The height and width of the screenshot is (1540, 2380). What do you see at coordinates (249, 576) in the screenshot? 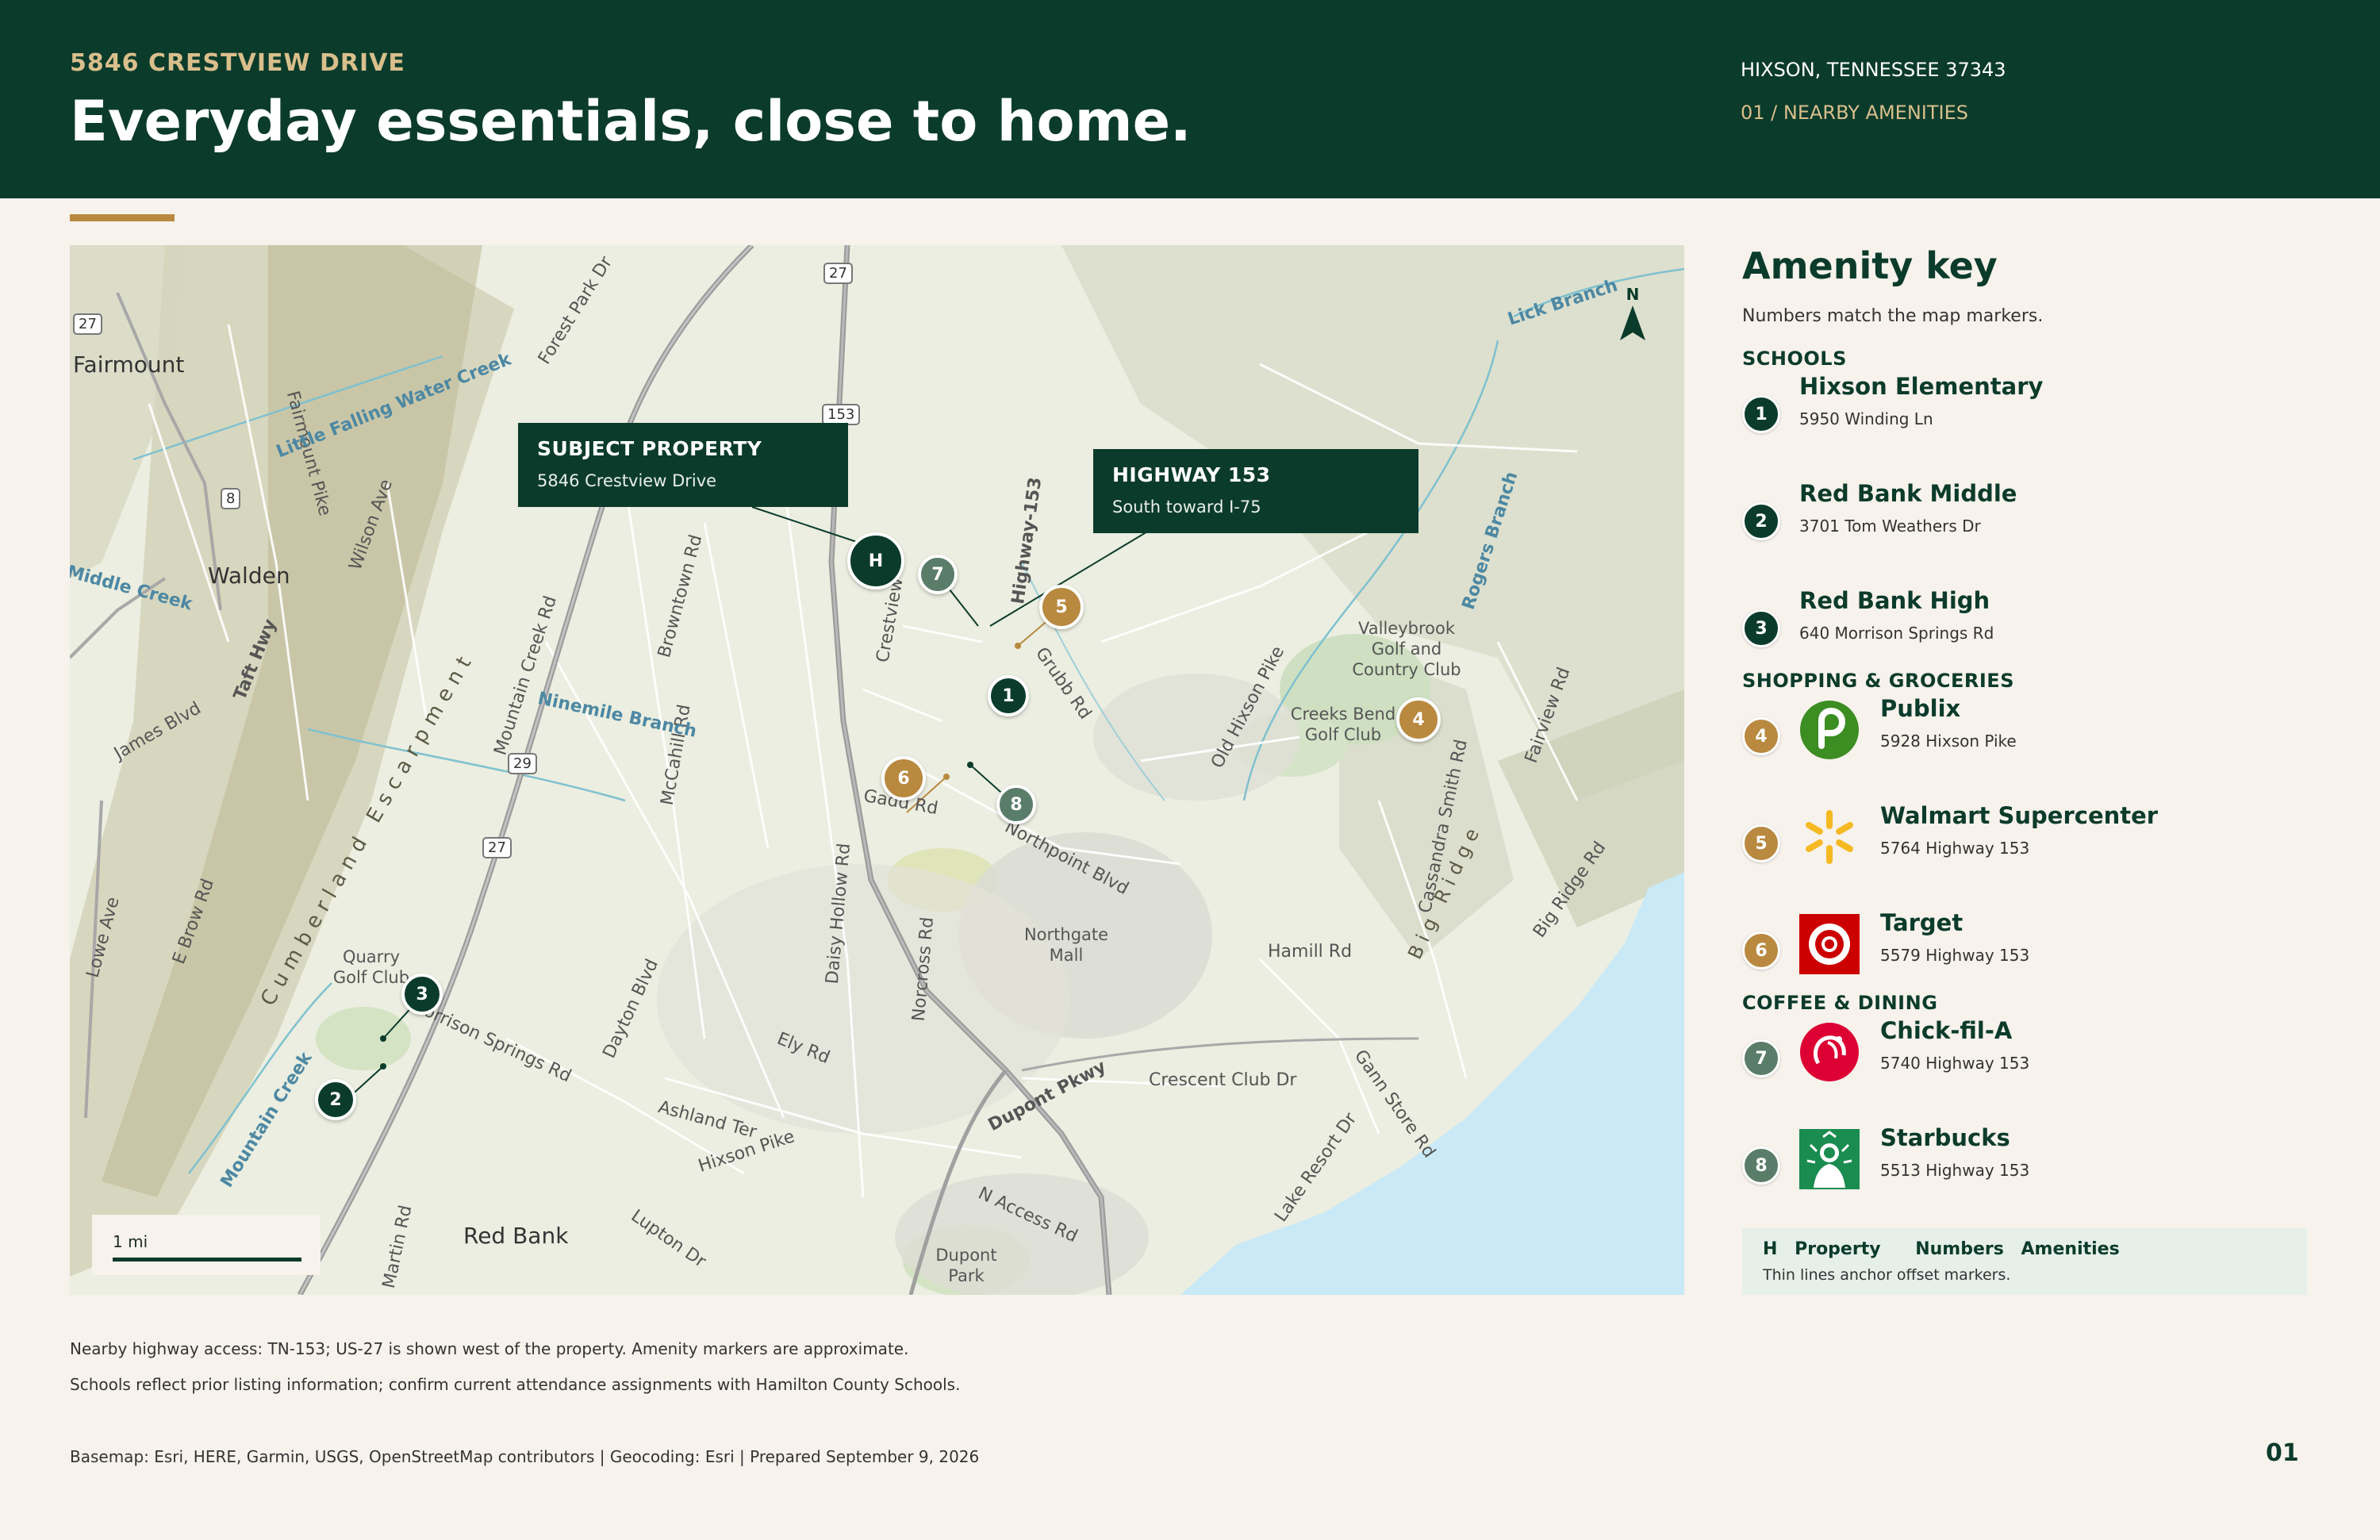
I see `place-label-walden: Walden` at bounding box center [249, 576].